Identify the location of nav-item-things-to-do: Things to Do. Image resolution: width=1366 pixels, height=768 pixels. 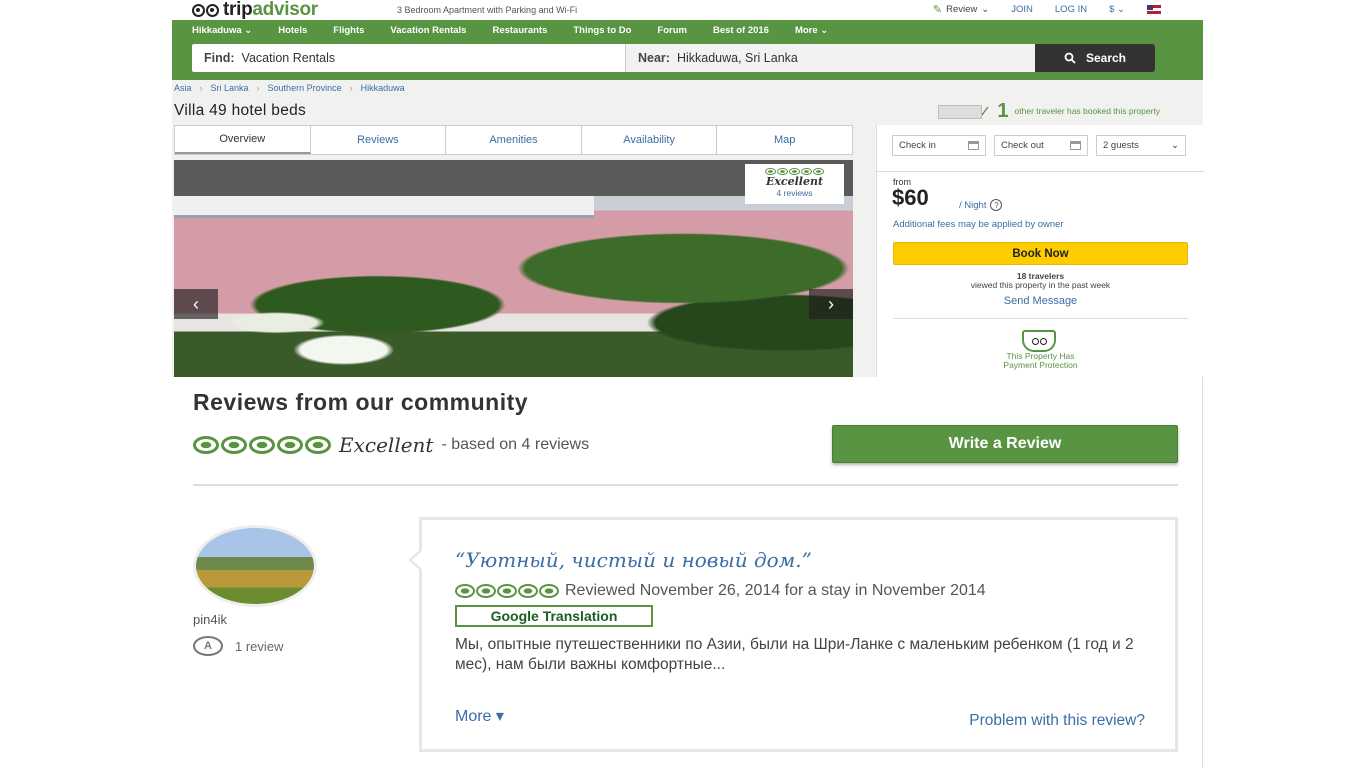
(602, 30).